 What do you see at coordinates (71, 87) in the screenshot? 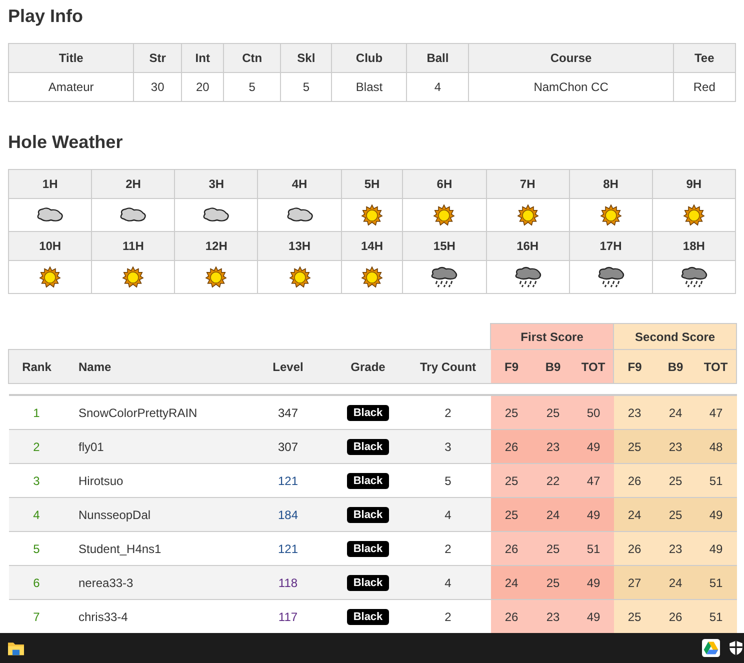
I see `table-cell: Amateur` at bounding box center [71, 87].